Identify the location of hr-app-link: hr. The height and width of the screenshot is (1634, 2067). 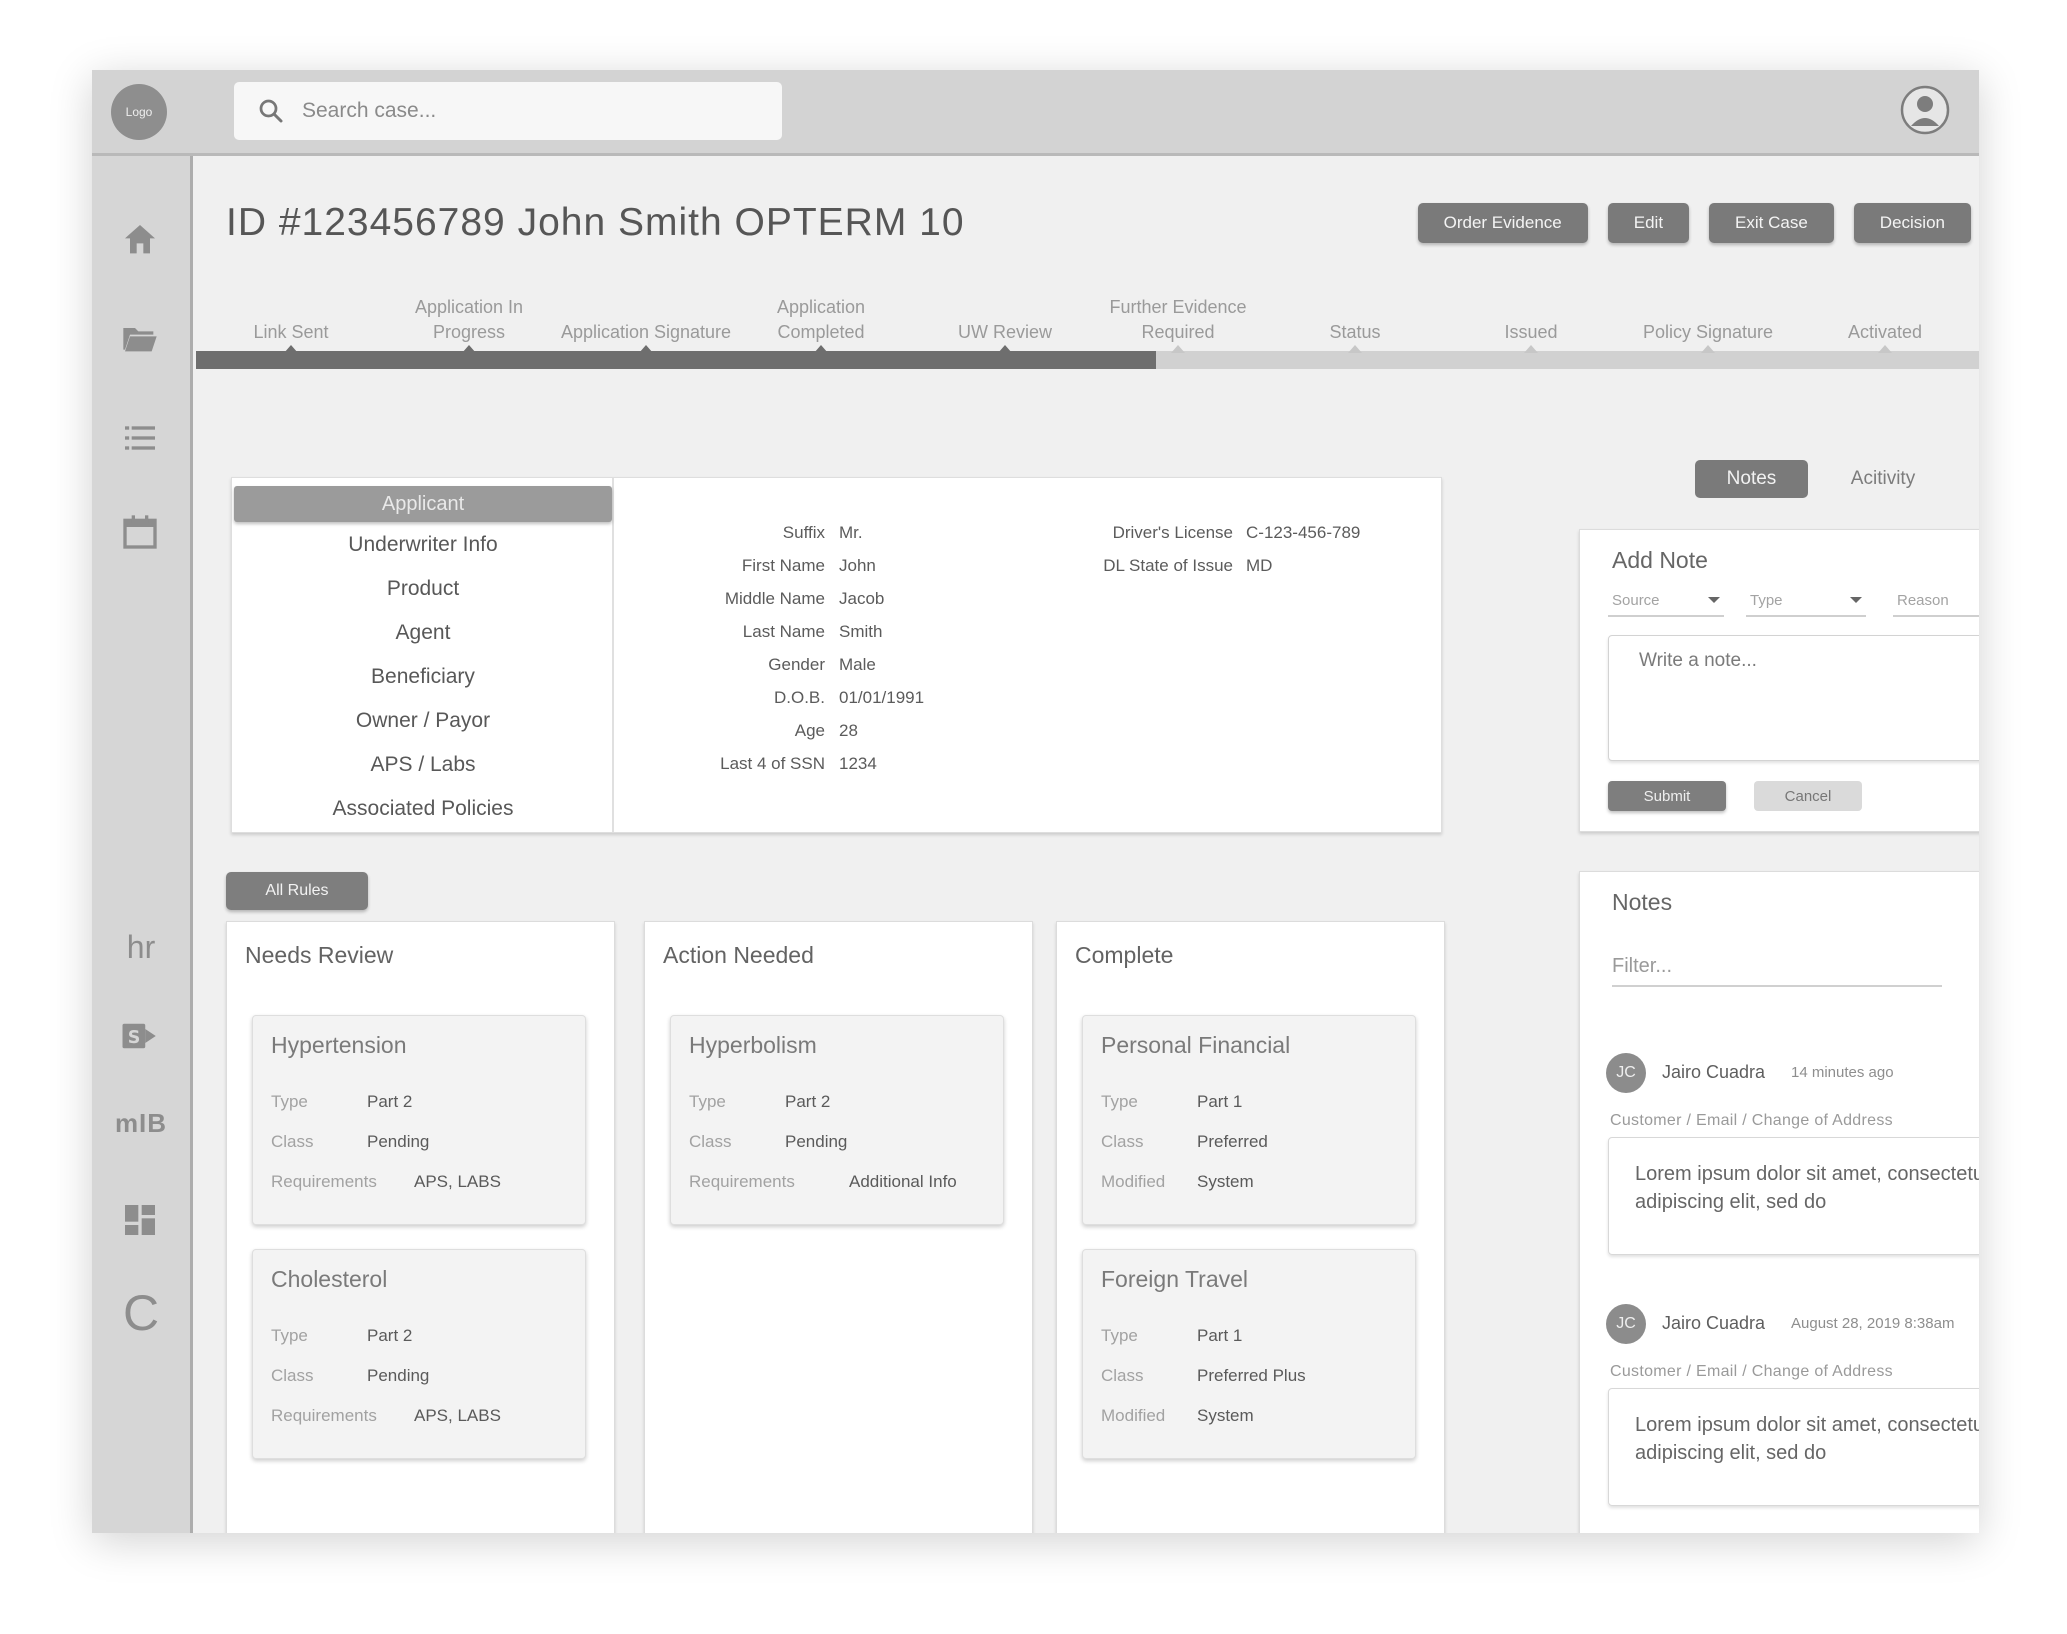
(141, 947).